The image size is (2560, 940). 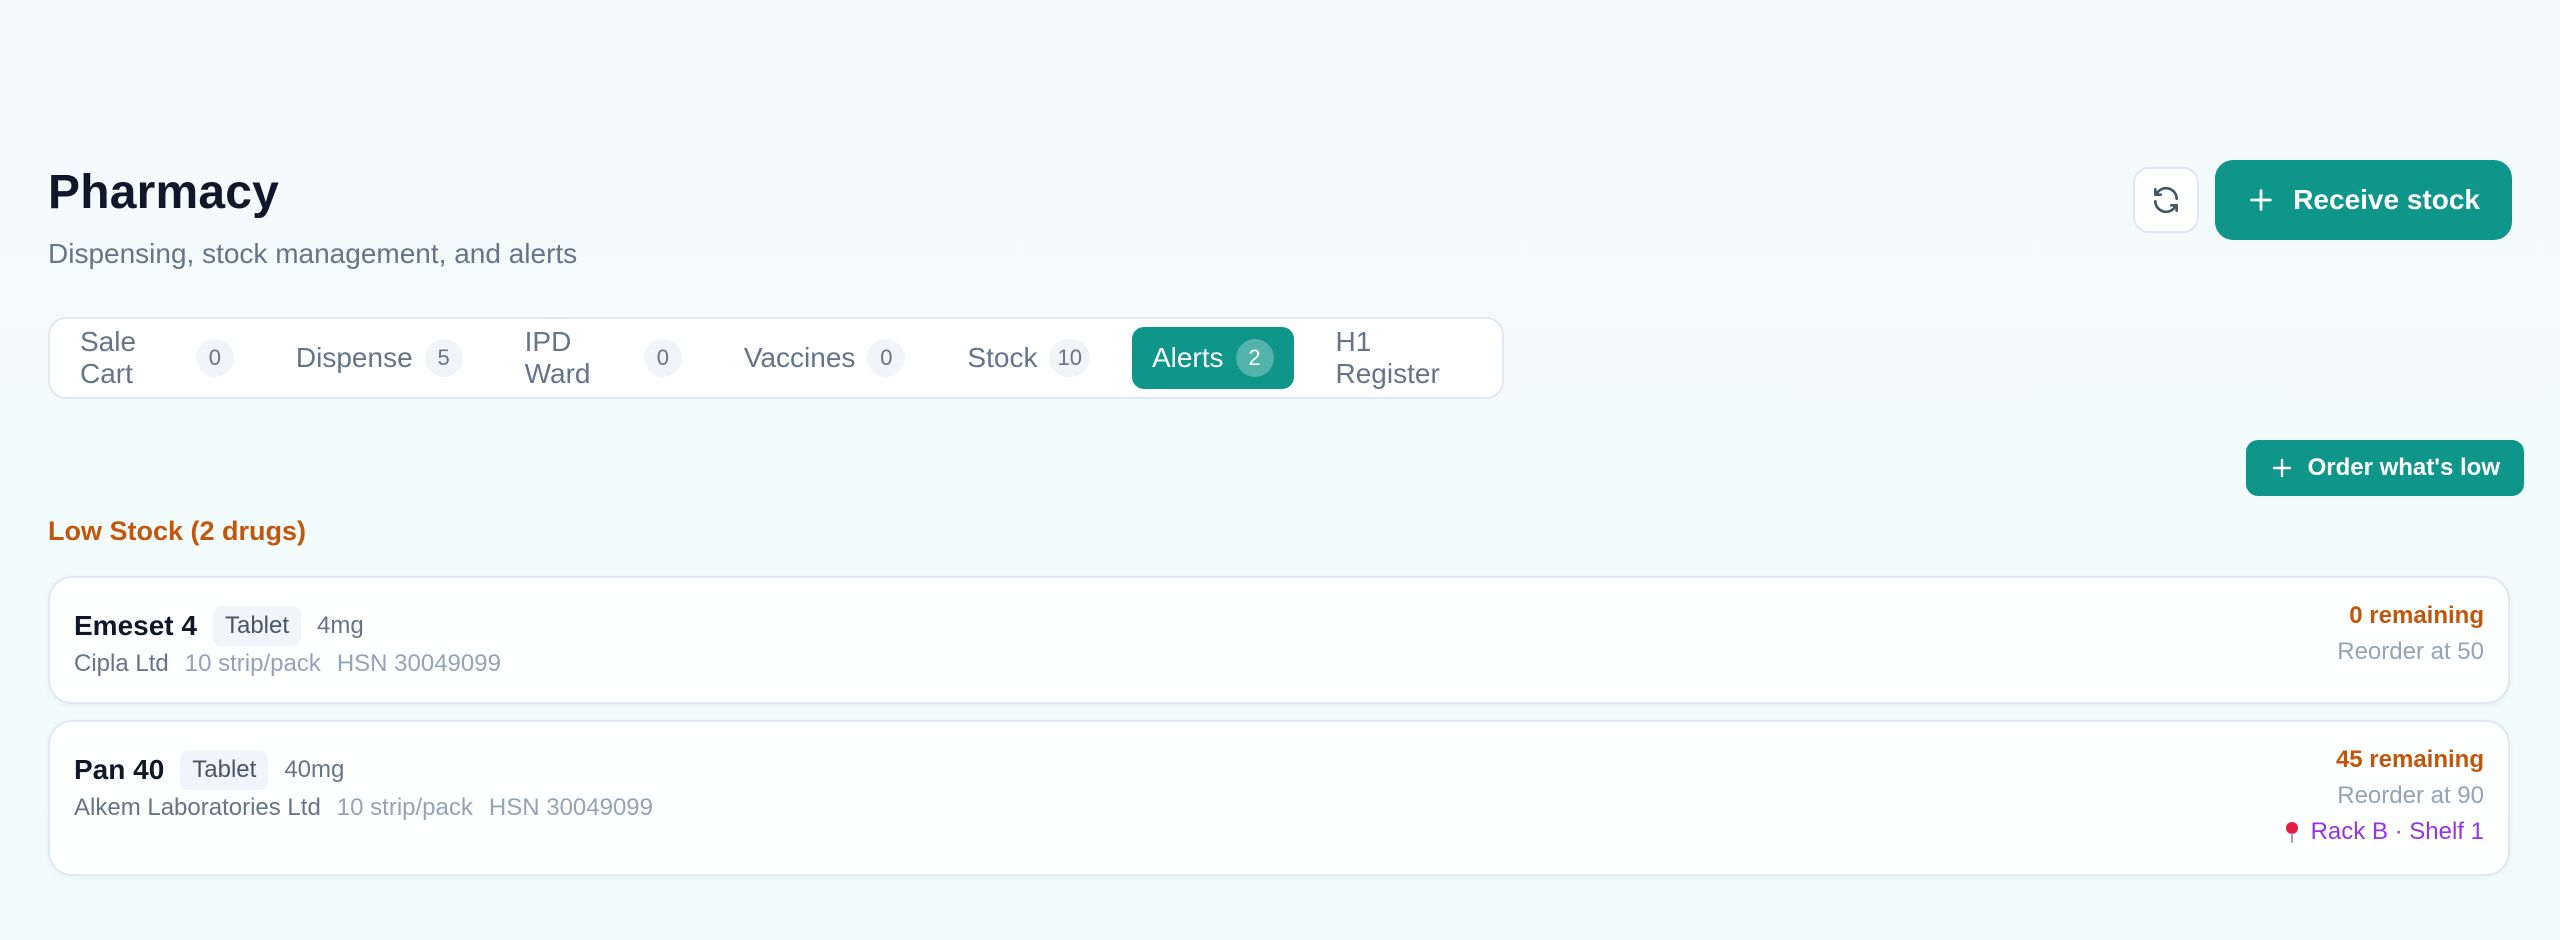 I want to click on reorder-level: Reorder at 50, so click(x=2410, y=651).